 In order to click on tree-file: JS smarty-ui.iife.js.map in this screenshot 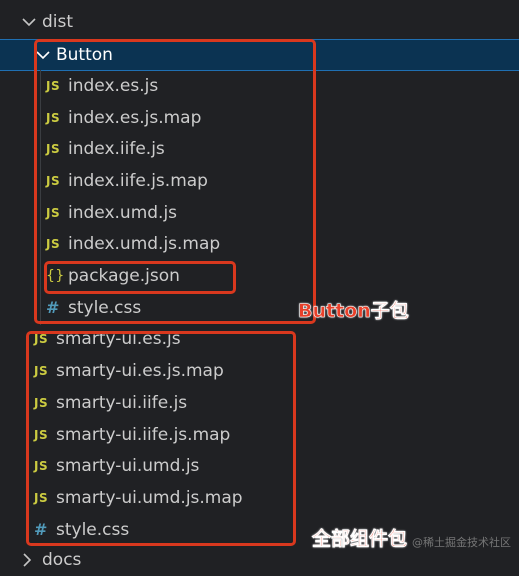, I will do `click(259, 435)`.